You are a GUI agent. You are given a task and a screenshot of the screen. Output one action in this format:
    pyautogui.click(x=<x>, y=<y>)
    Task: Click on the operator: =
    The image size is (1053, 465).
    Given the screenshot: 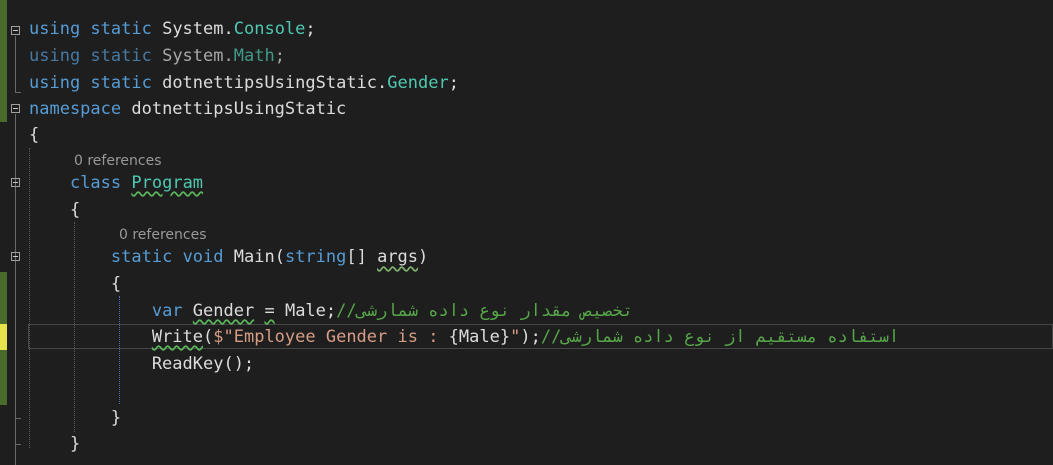 What is the action you would take?
    pyautogui.click(x=269, y=311)
    